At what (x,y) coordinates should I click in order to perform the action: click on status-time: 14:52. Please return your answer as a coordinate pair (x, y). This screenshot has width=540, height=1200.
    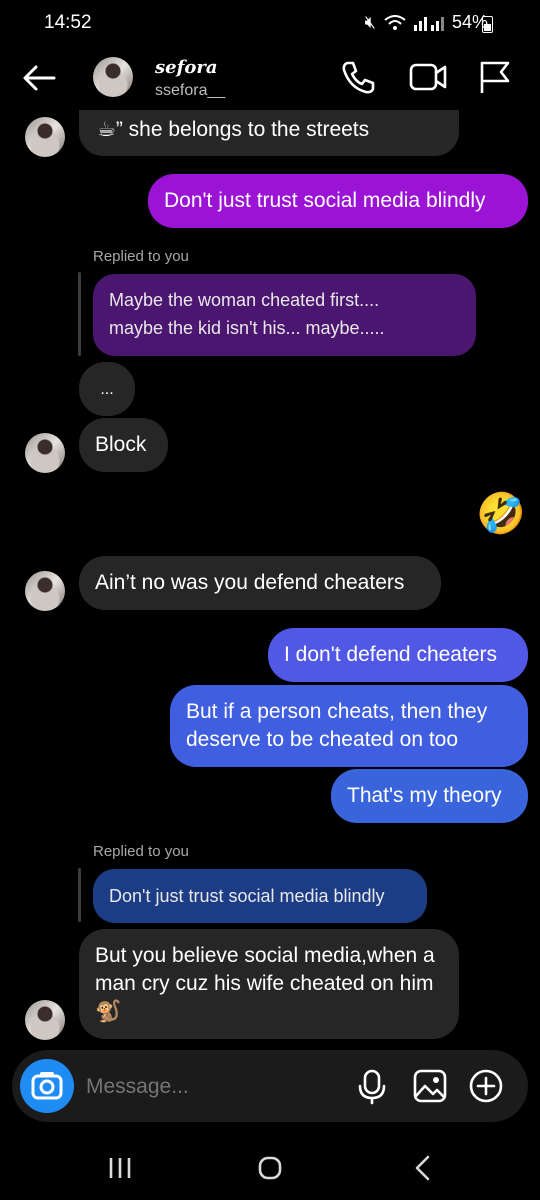
    Looking at the image, I should click on (68, 22).